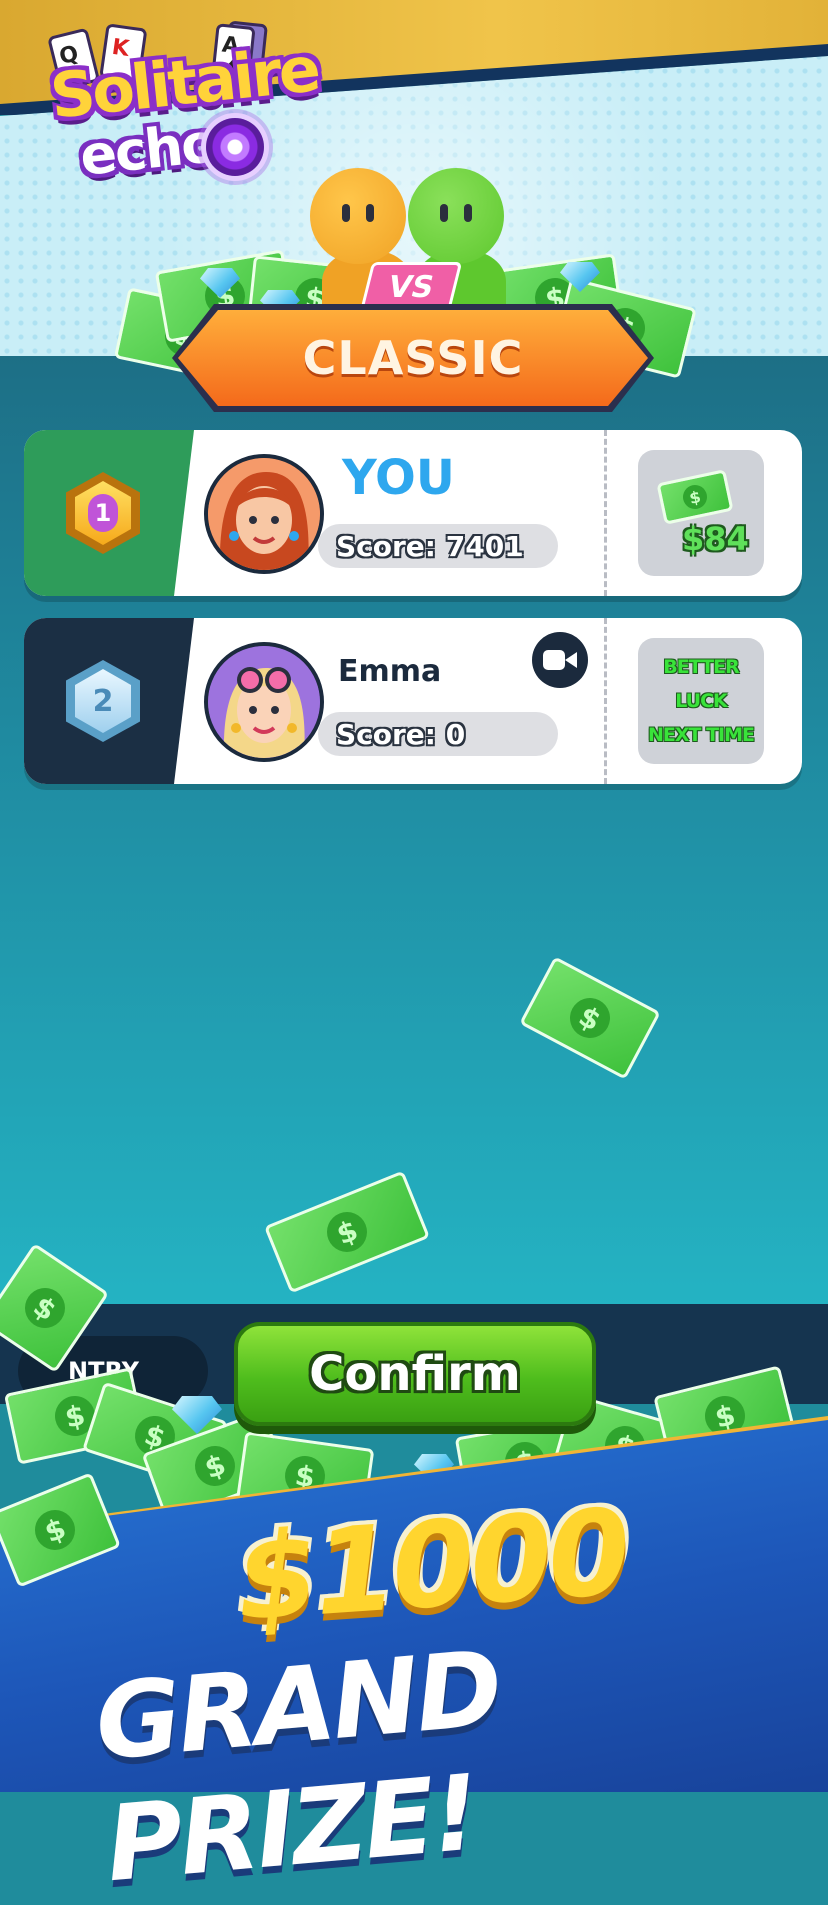 This screenshot has width=828, height=1905. What do you see at coordinates (413, 513) in the screenshot?
I see `player-row-1: 1 YOU Score: 7401 $ $84` at bounding box center [413, 513].